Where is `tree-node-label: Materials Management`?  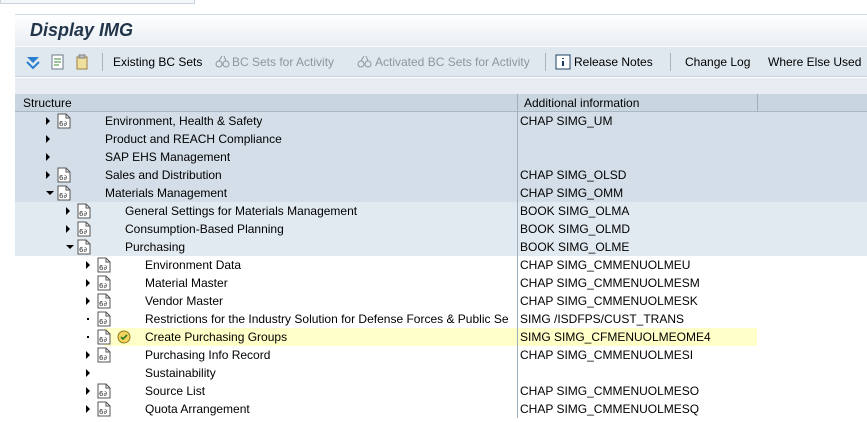
tree-node-label: Materials Management is located at coordinates (166, 193).